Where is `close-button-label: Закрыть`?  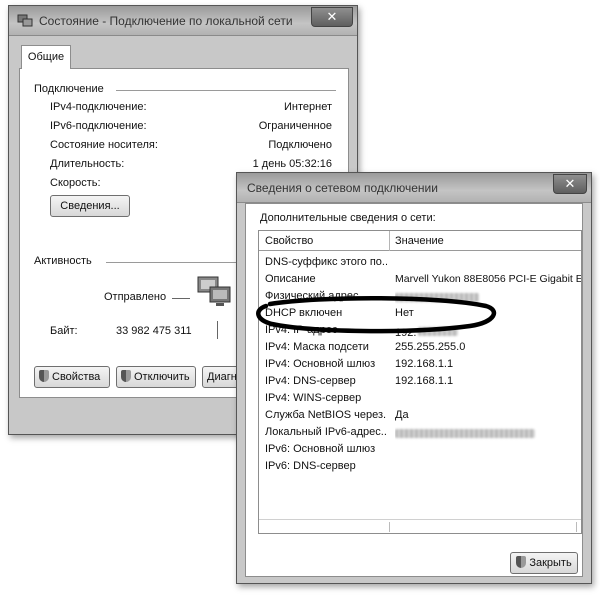
close-button-label: Закрыть is located at coordinates (550, 563).